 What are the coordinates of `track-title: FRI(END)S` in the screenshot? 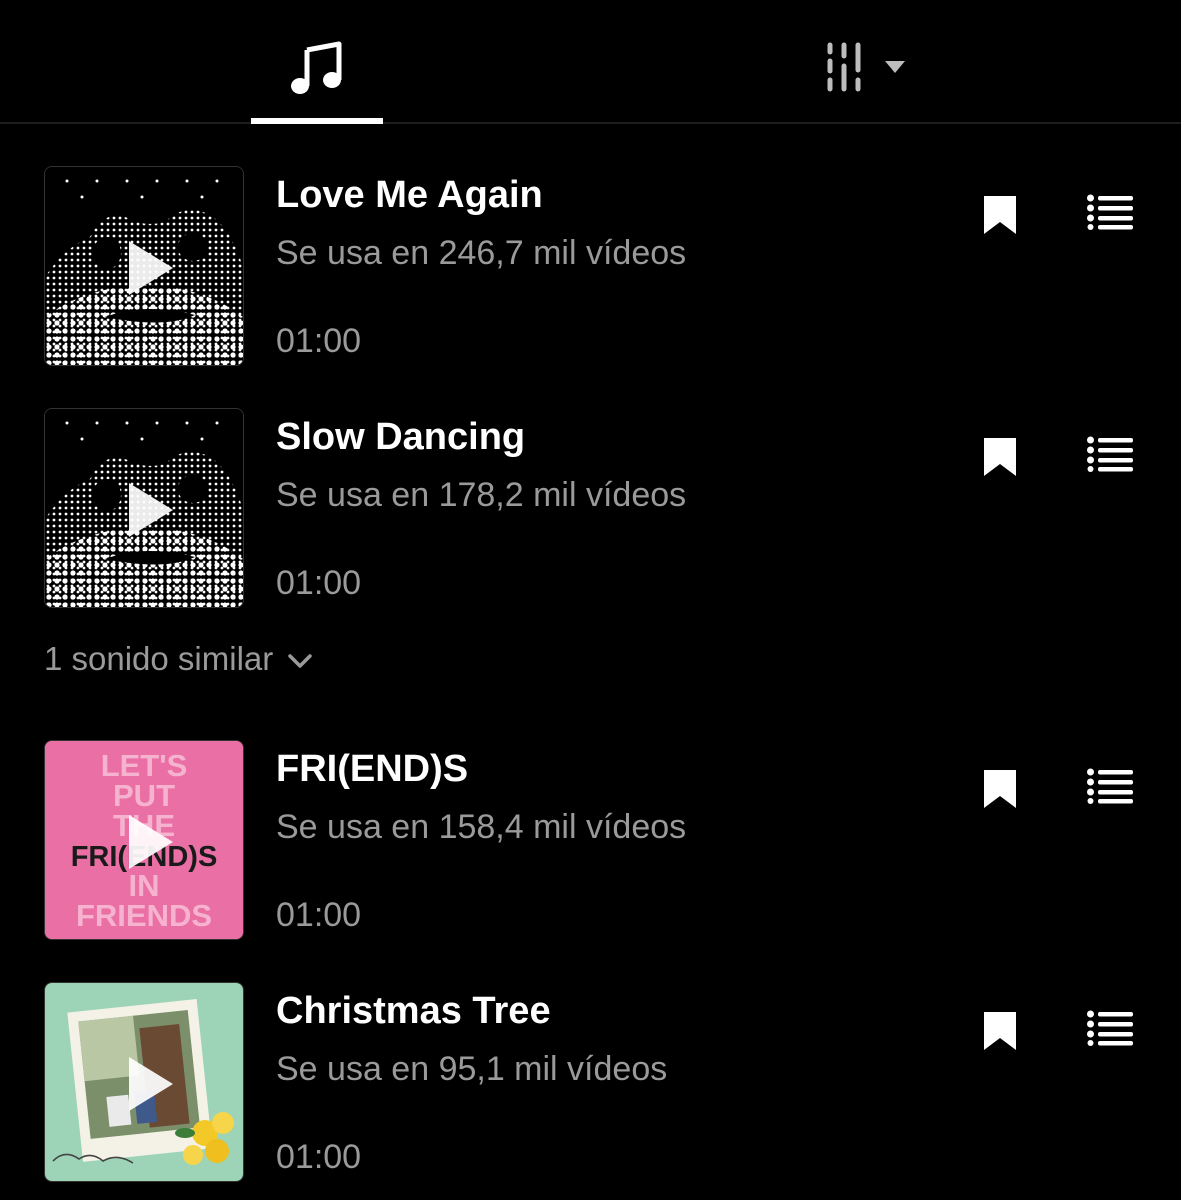 It's located at (372, 769).